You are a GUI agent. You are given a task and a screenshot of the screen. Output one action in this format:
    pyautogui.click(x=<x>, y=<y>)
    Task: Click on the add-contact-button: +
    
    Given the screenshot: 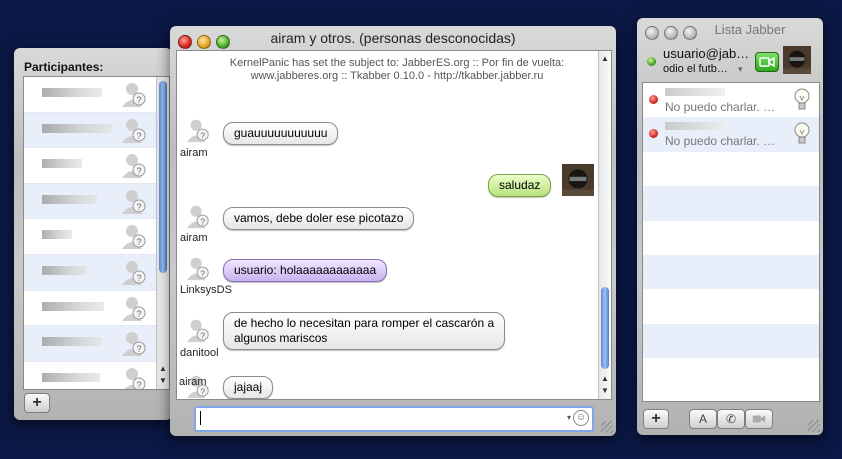 What is the action you would take?
    pyautogui.click(x=656, y=419)
    